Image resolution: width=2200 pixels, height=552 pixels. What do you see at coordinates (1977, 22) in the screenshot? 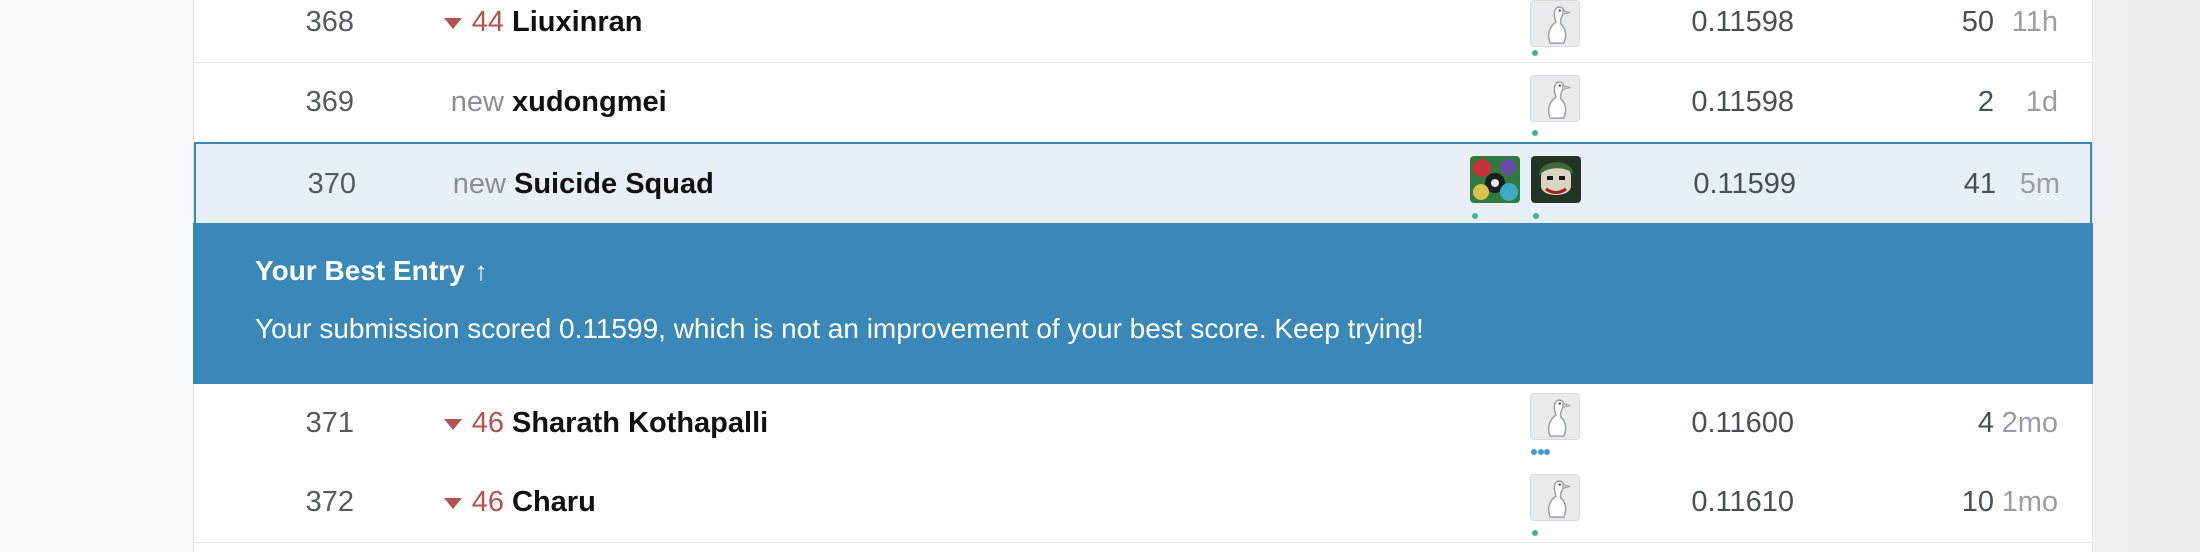
I see `entries-cell: 50` at bounding box center [1977, 22].